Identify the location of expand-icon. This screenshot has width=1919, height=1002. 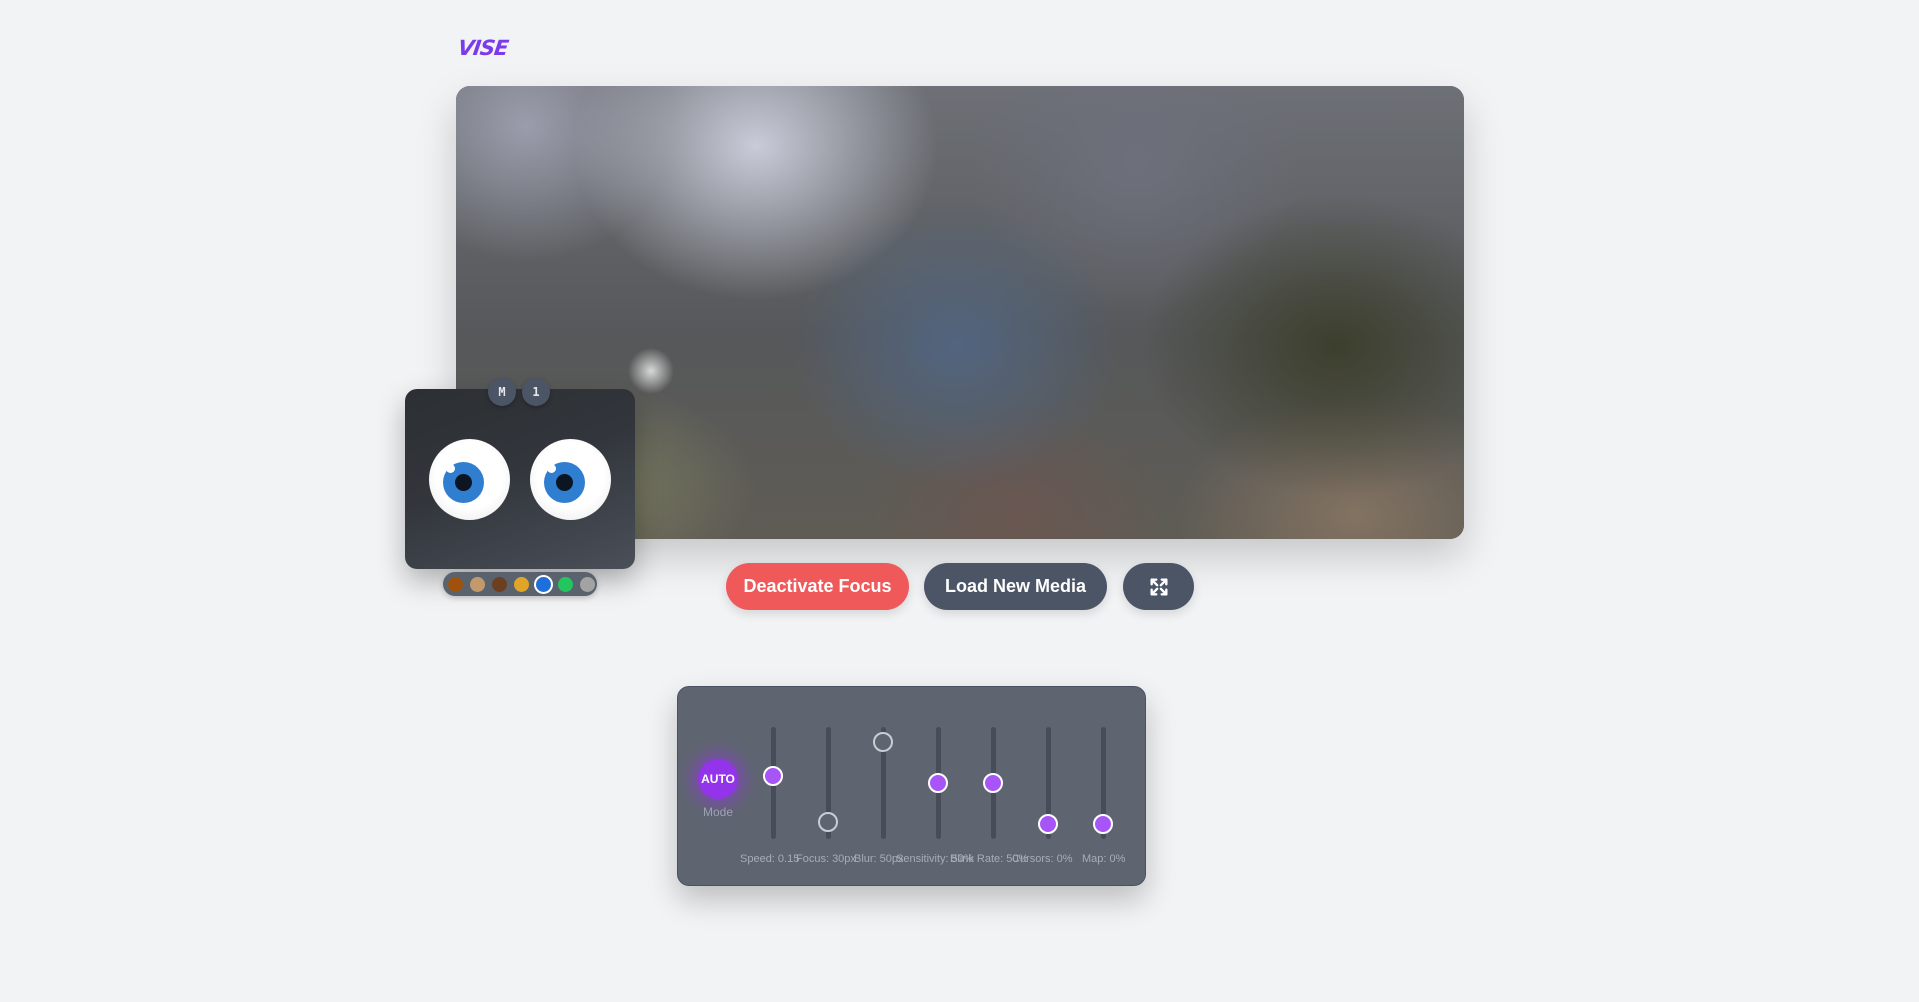
(1158, 586).